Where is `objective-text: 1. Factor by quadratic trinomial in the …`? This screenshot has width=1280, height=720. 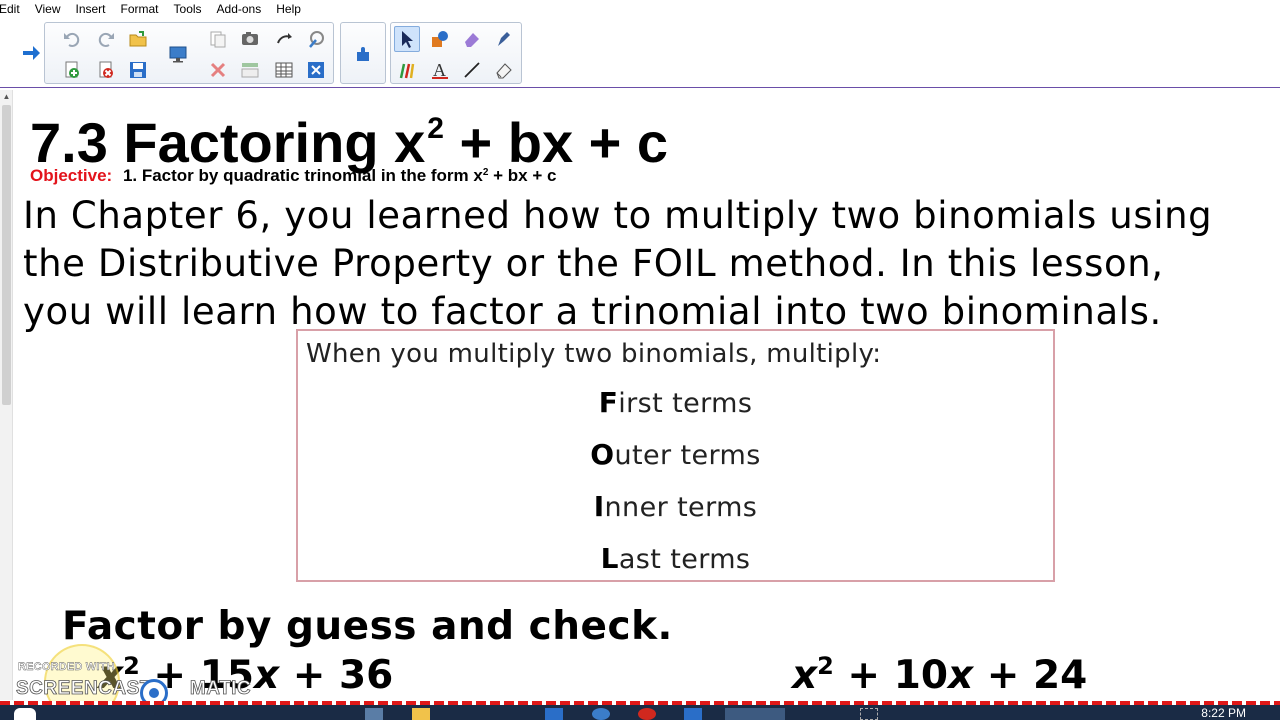
objective-text: 1. Factor by quadratic trinomial in the … is located at coordinates (339, 175).